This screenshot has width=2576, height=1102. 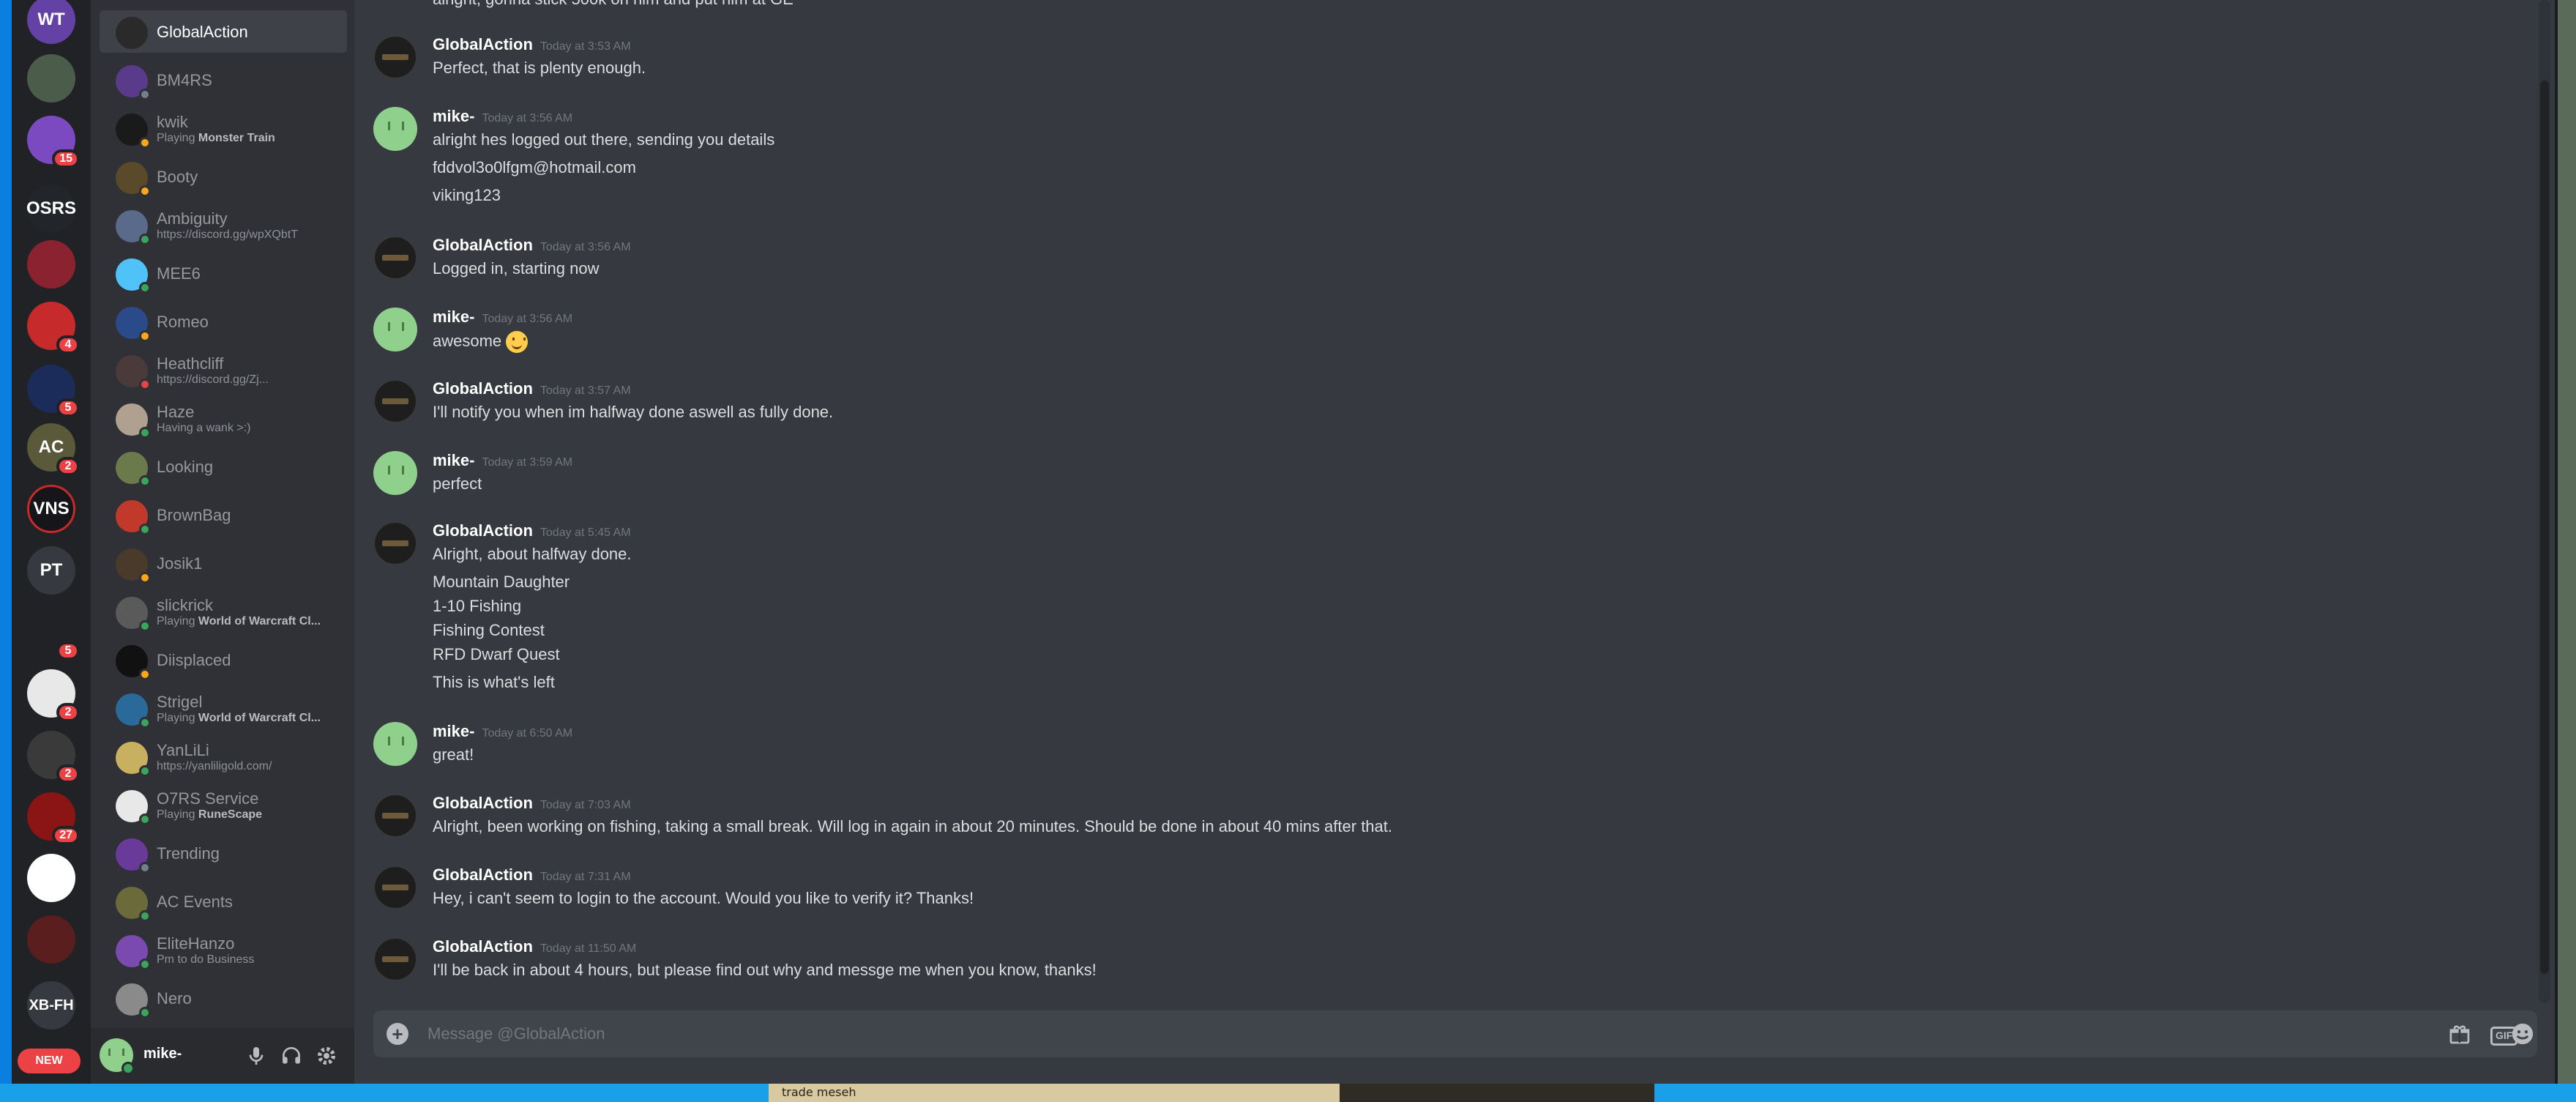 What do you see at coordinates (53, 142) in the screenshot?
I see `server-icon-2: 15` at bounding box center [53, 142].